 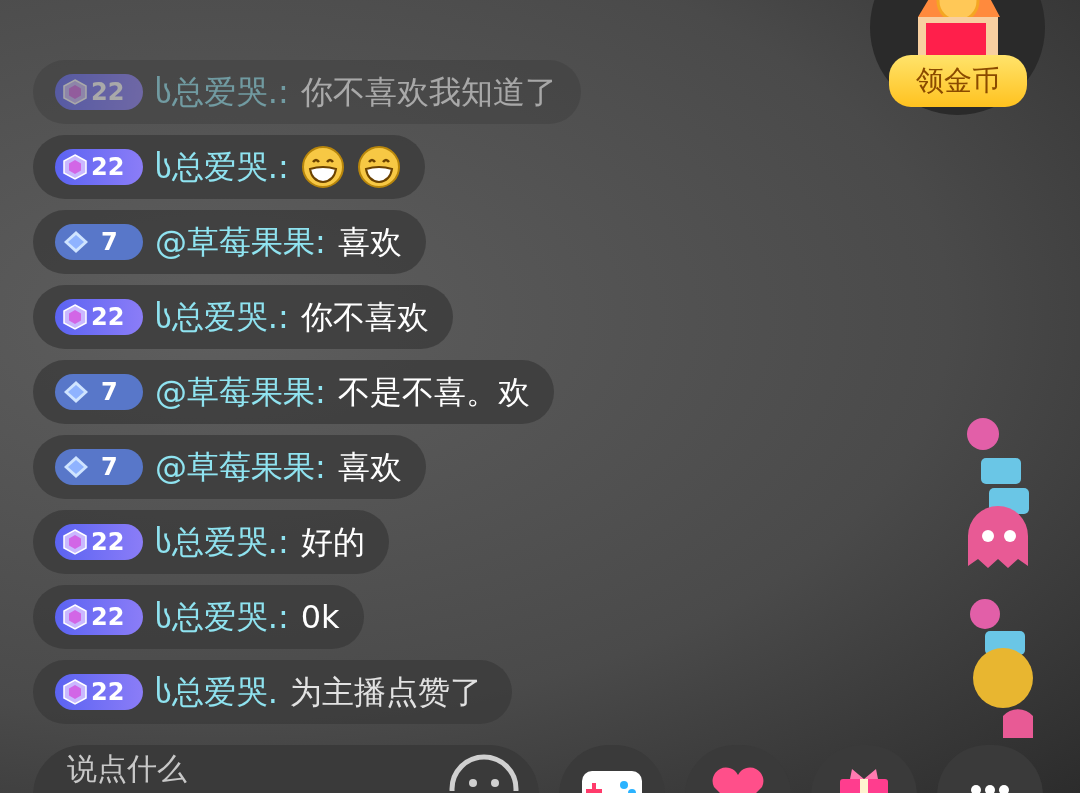 I want to click on claim-coins-button: 领金币, so click(x=957, y=81).